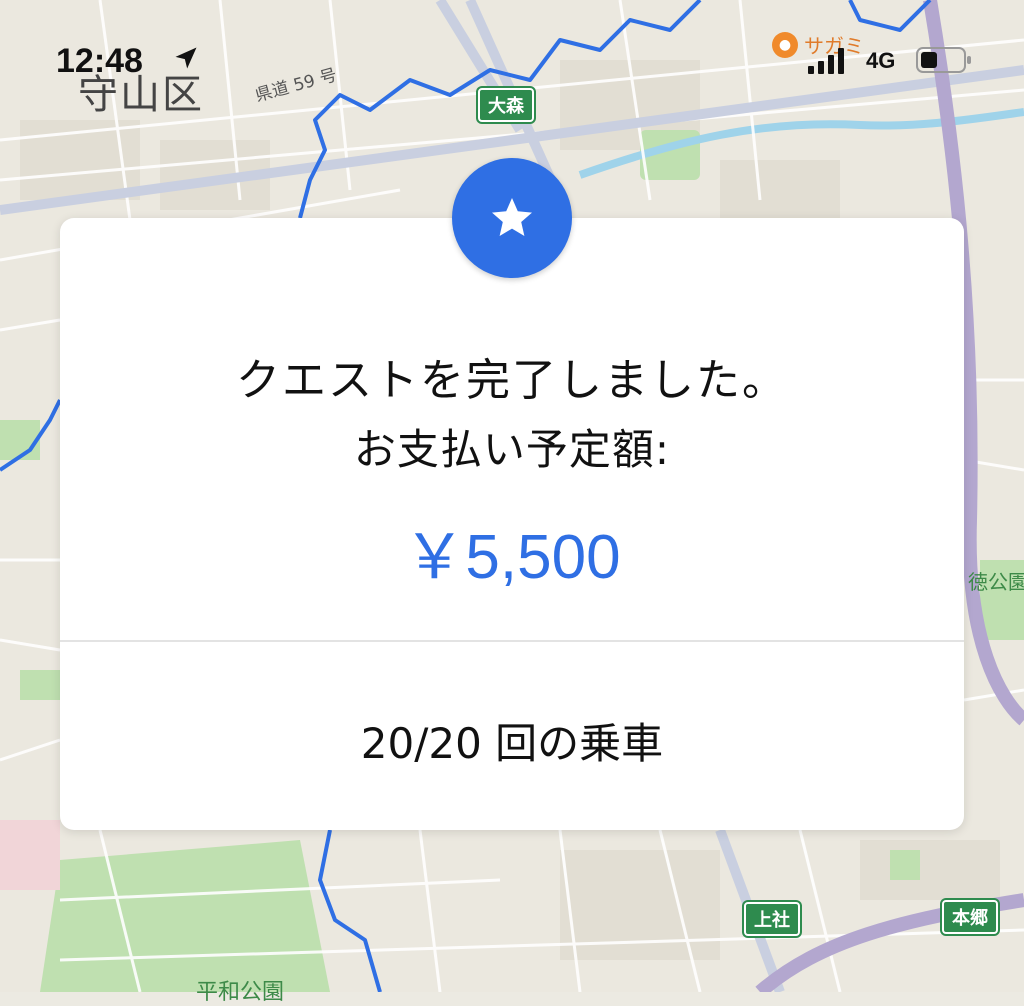 The image size is (1024, 1006). What do you see at coordinates (512, 641) in the screenshot?
I see `card-divider` at bounding box center [512, 641].